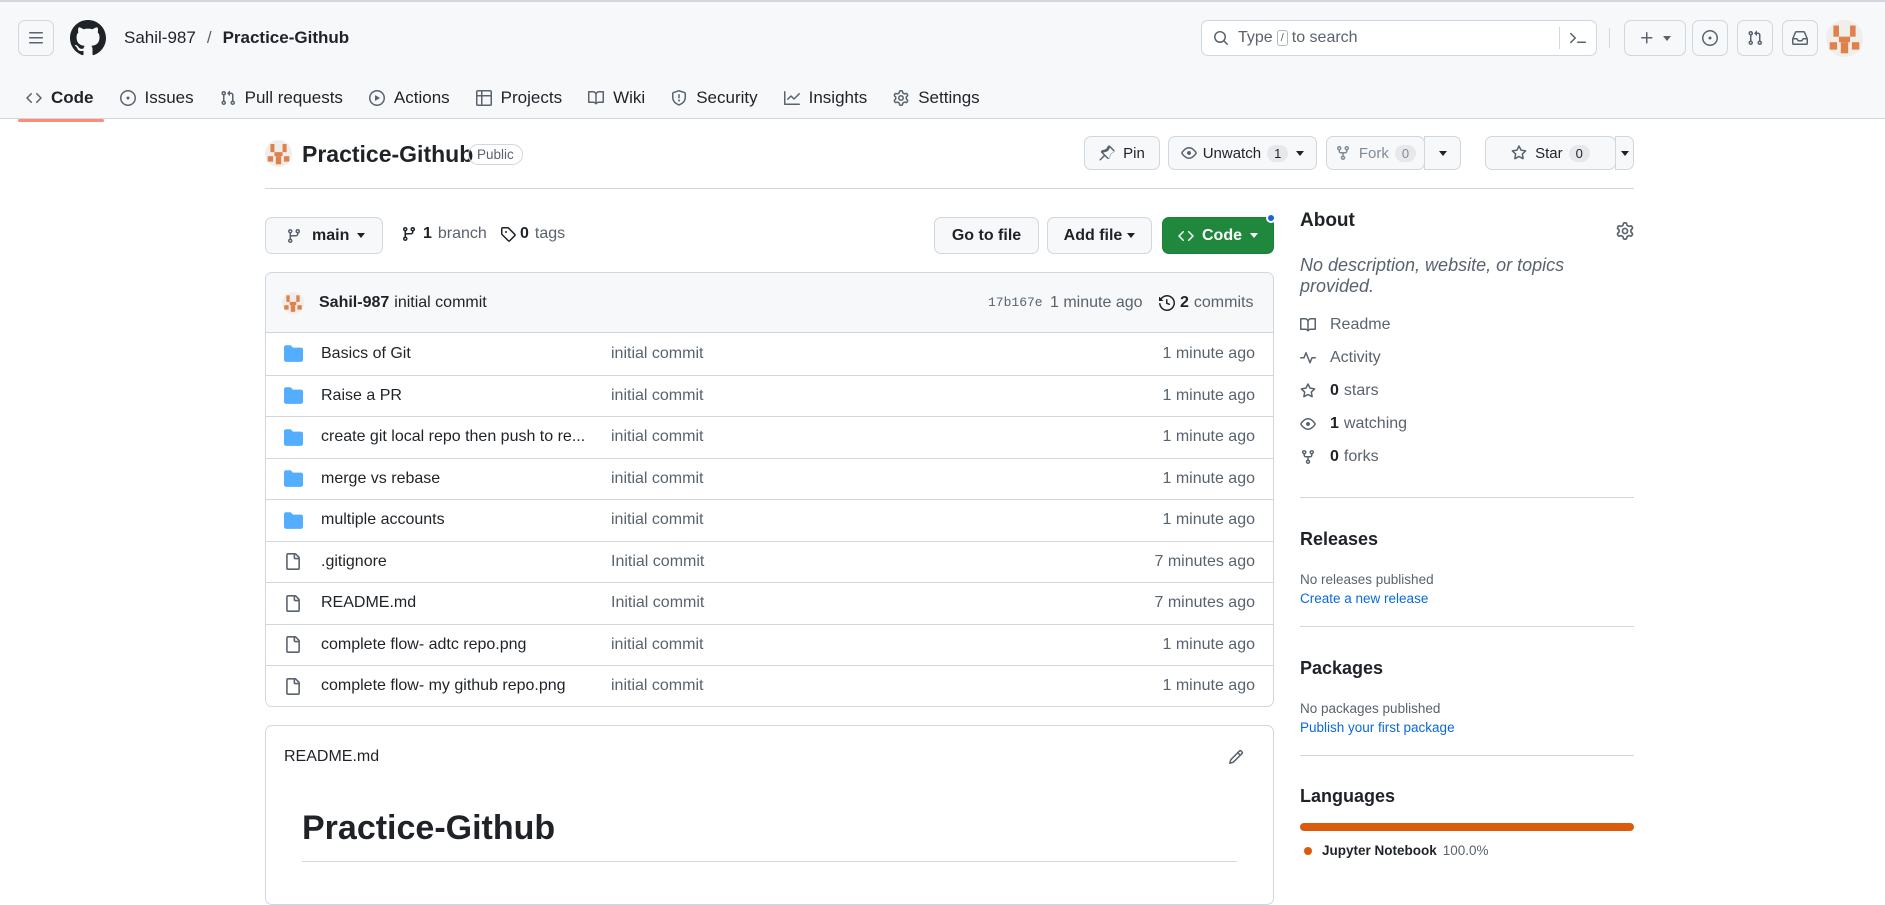  Describe the element at coordinates (1467, 727) in the screenshot. I see `publish-package-link: Publish your first package` at that location.